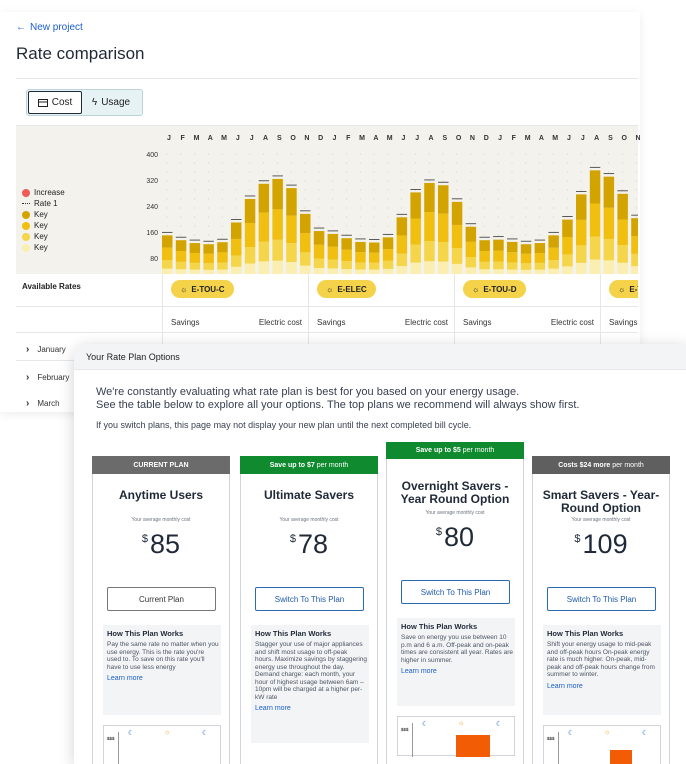  Describe the element at coordinates (43, 403) in the screenshot. I see `month-row-toggle: › March` at that location.